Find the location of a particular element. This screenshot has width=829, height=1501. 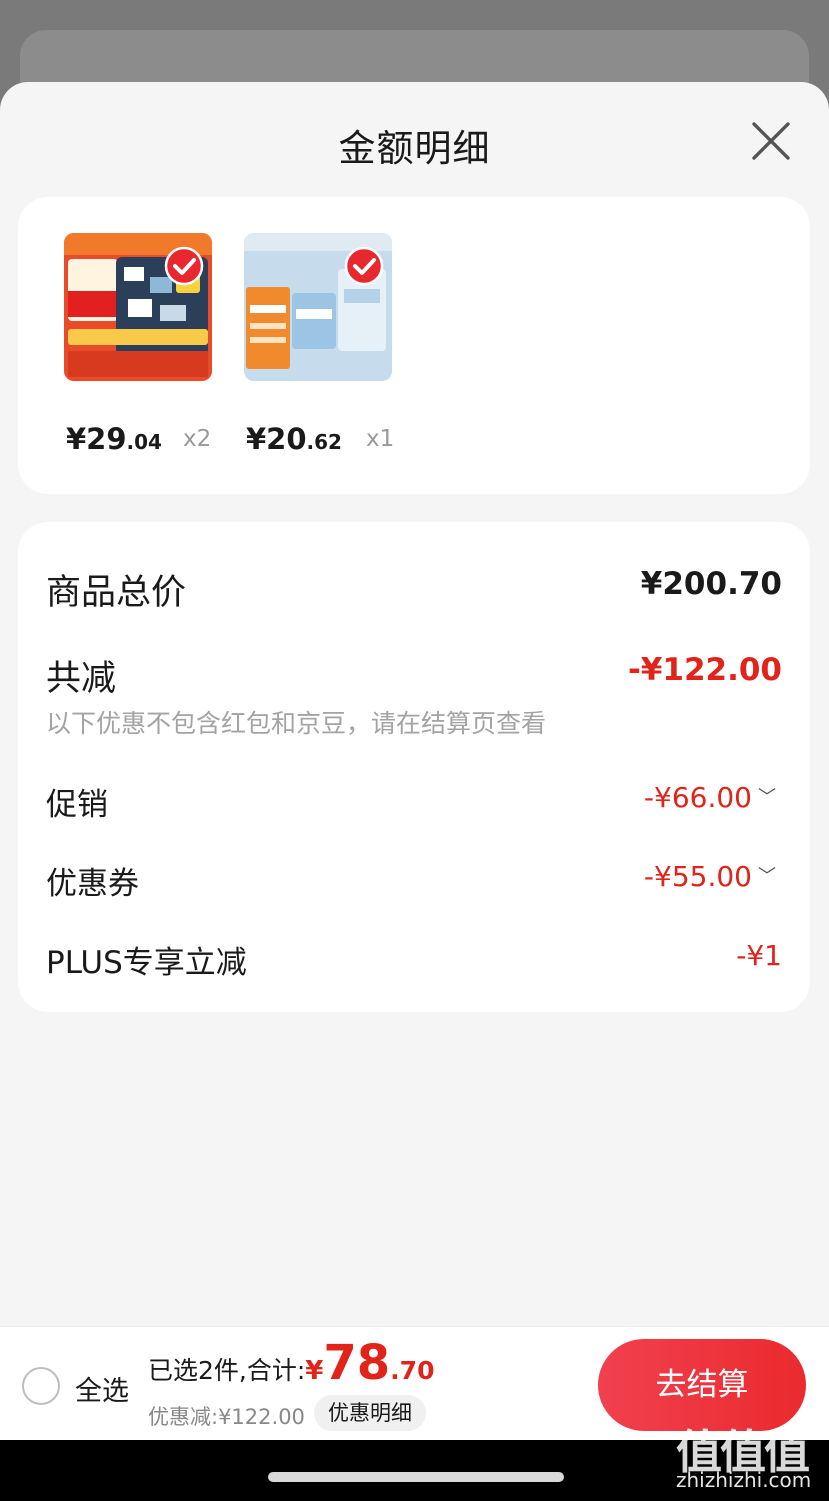

coupon-row-toggle: -¥55.00 ﹀ is located at coordinates (710, 876).